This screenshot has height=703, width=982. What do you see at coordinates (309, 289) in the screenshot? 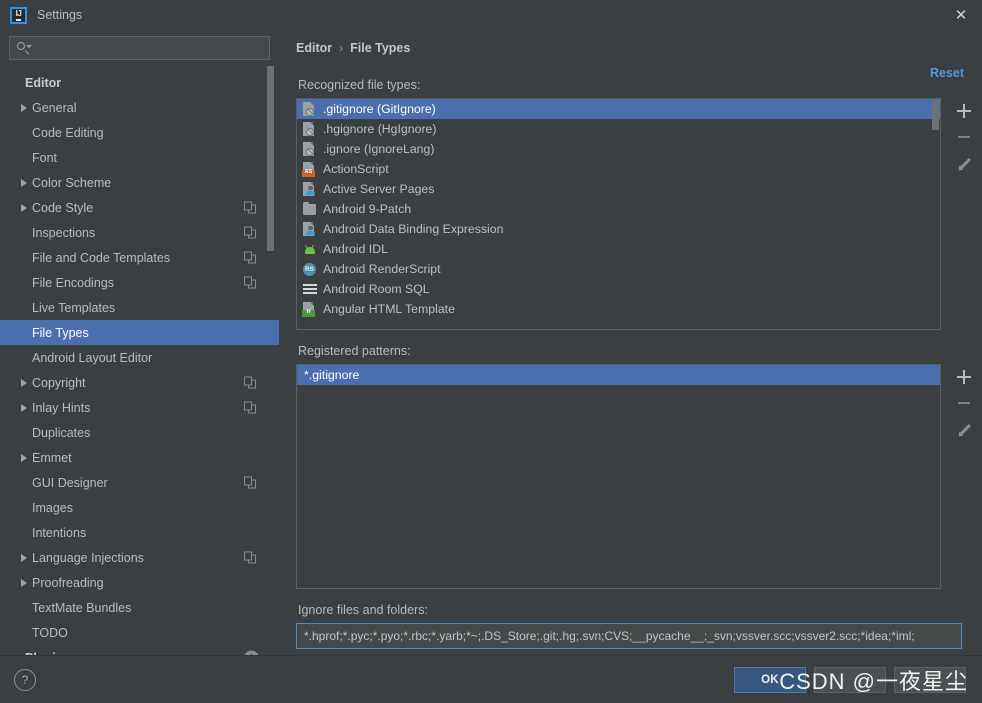
I see `sql-icon` at bounding box center [309, 289].